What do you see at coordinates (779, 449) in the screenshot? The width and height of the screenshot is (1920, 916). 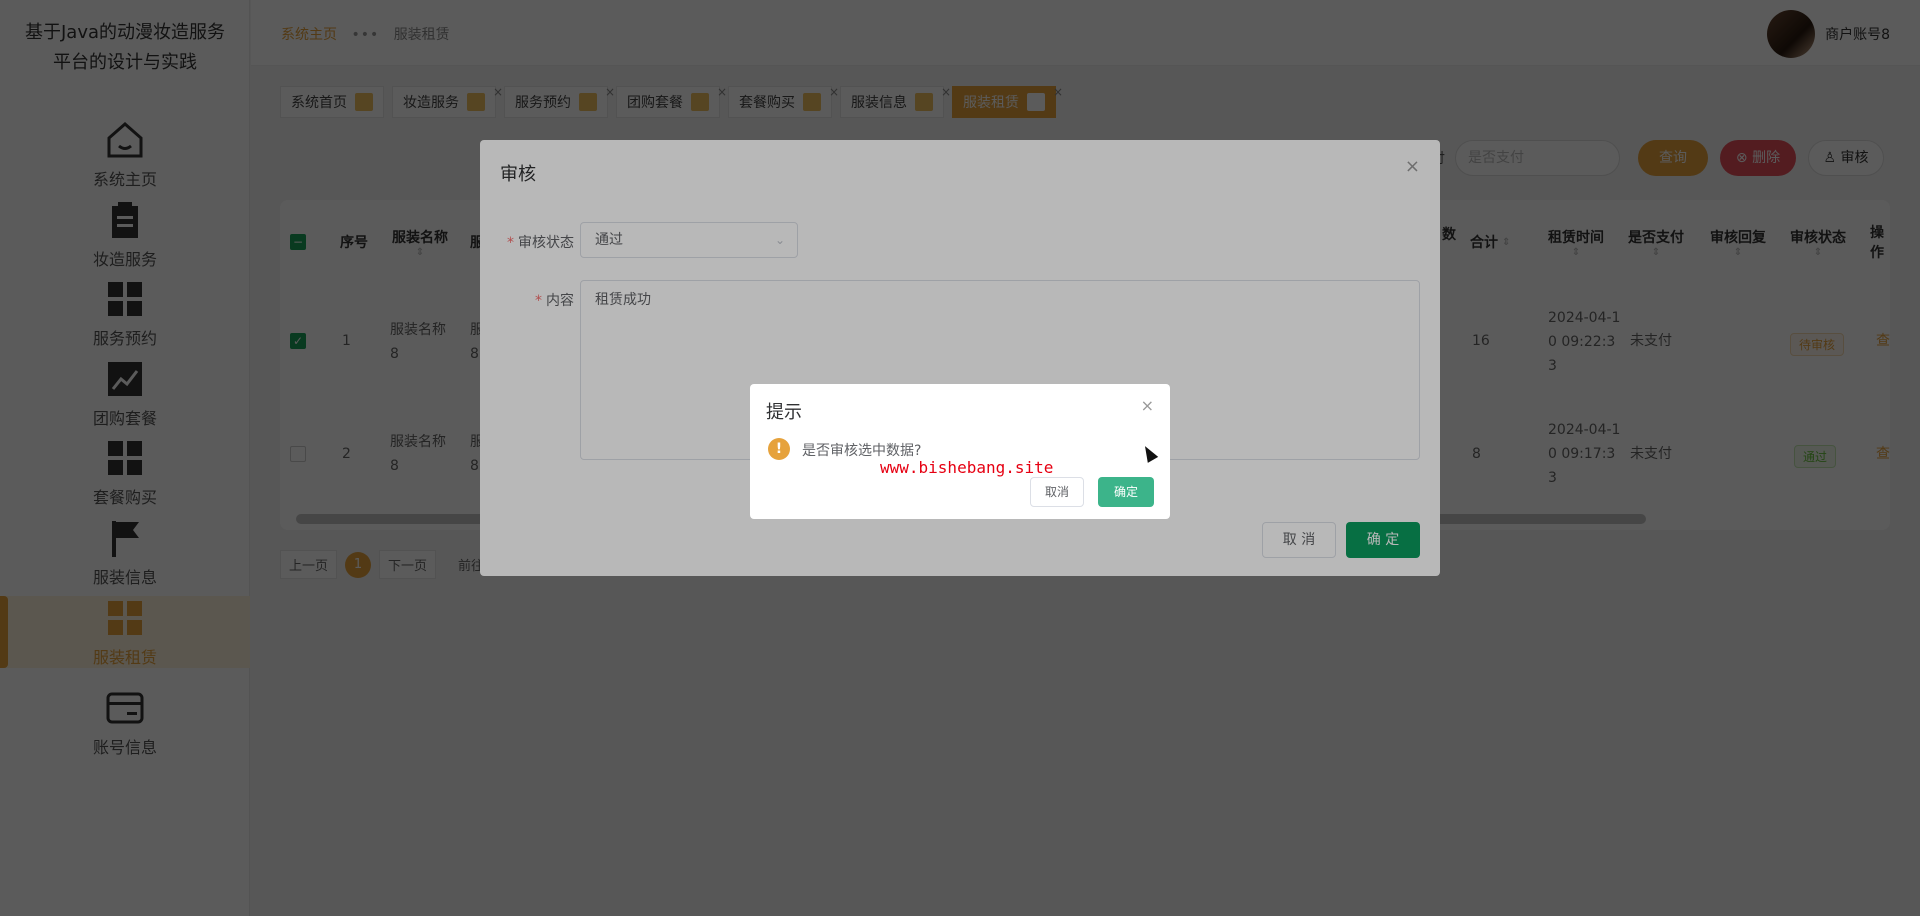 I see `warning-icon: !` at bounding box center [779, 449].